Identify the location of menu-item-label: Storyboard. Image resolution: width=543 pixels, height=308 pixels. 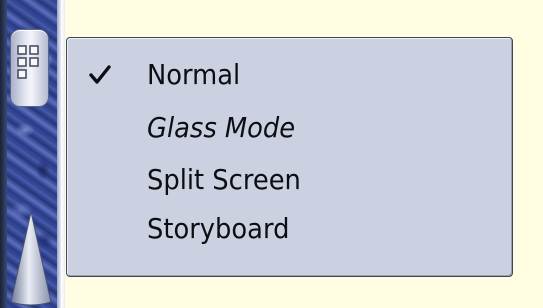
(218, 228).